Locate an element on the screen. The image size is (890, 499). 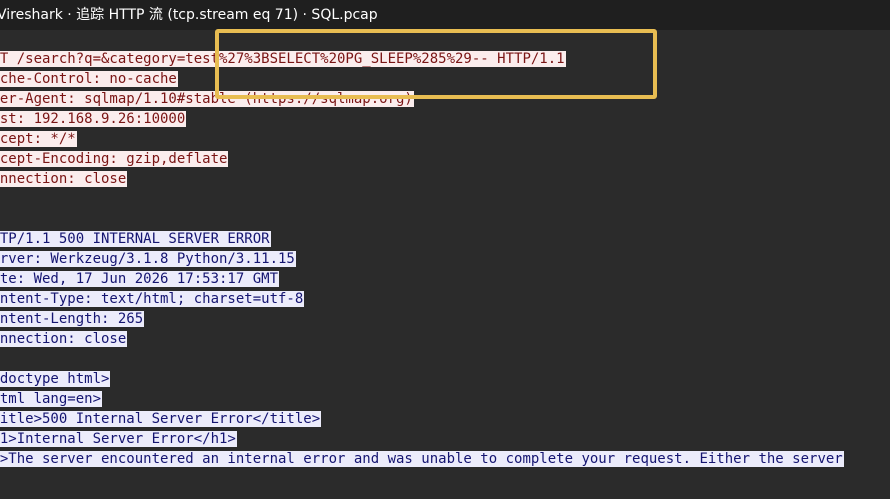
request-header-connection: Connection: close is located at coordinates (64, 179).